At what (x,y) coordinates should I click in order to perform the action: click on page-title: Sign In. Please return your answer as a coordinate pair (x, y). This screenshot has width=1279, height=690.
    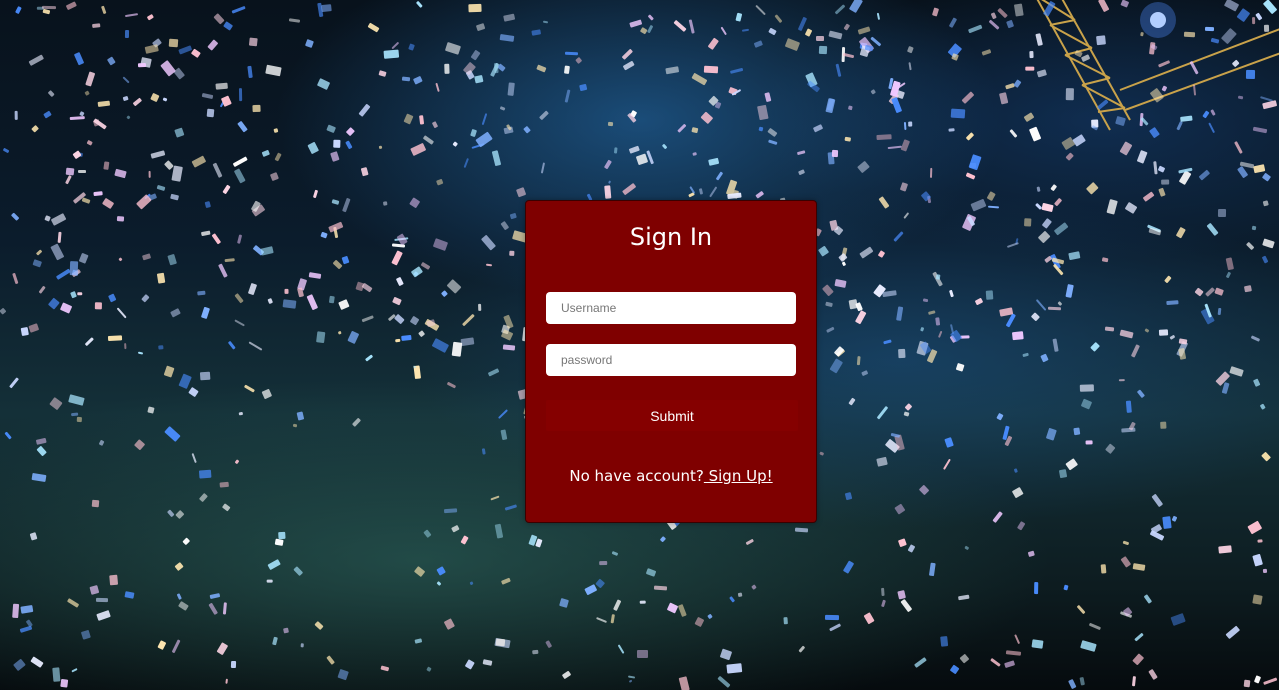
    Looking at the image, I should click on (671, 237).